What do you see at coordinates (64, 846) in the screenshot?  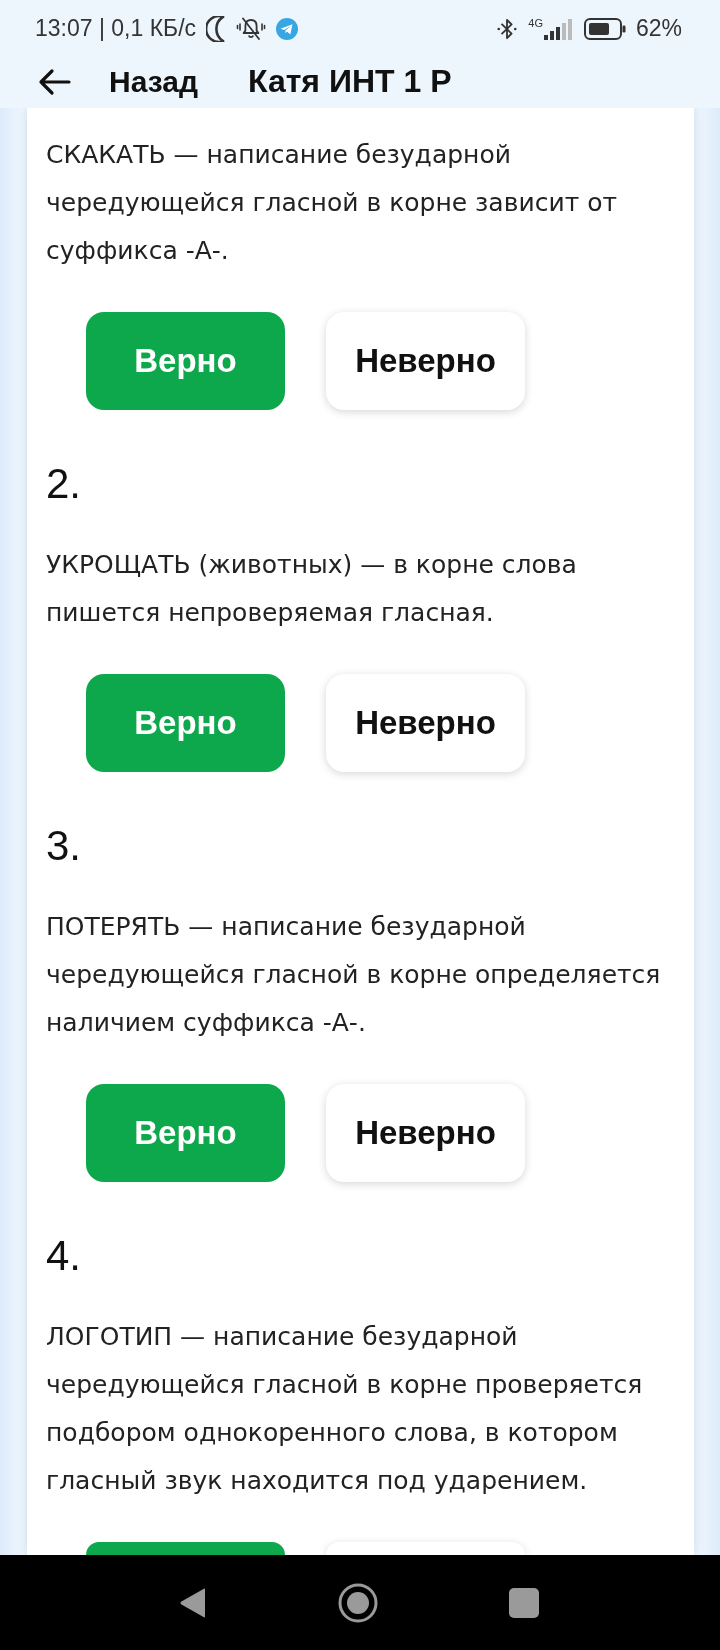 I see `question-number: 3.` at bounding box center [64, 846].